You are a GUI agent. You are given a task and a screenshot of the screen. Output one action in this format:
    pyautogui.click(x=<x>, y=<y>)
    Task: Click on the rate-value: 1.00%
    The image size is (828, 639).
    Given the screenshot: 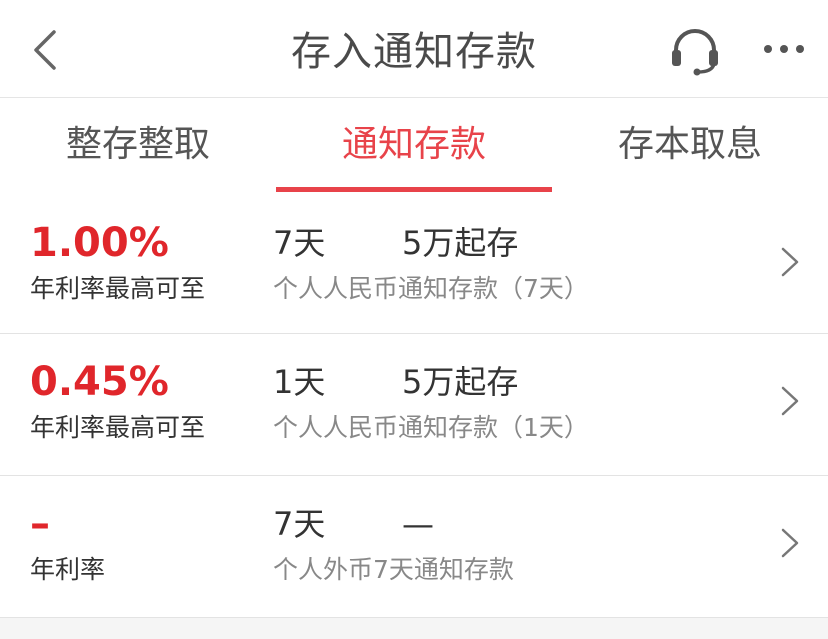 What is the action you would take?
    pyautogui.click(x=99, y=243)
    